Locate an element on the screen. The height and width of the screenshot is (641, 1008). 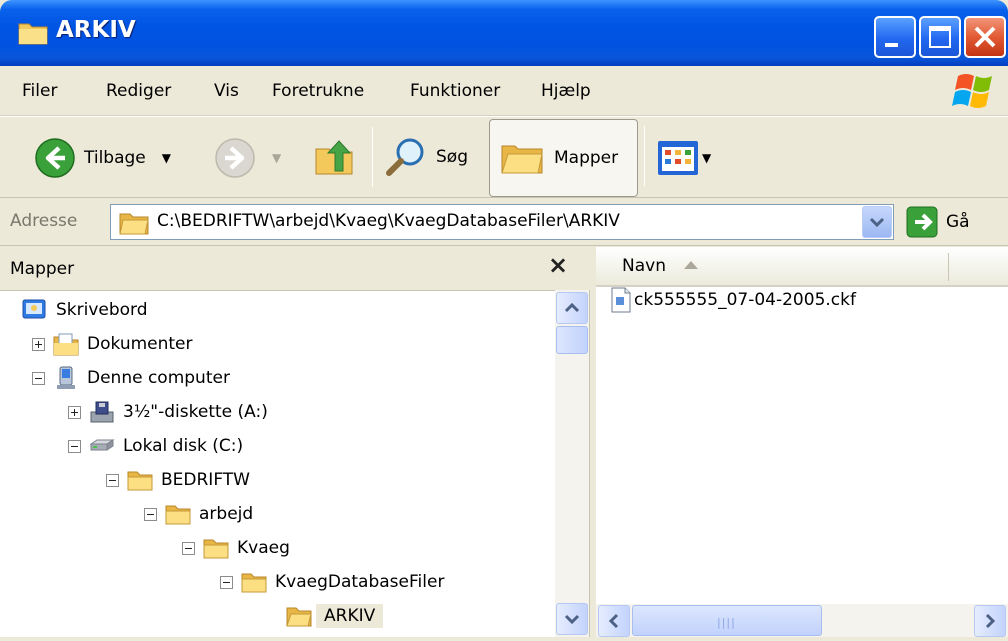
minimize-button is located at coordinates (895, 37).